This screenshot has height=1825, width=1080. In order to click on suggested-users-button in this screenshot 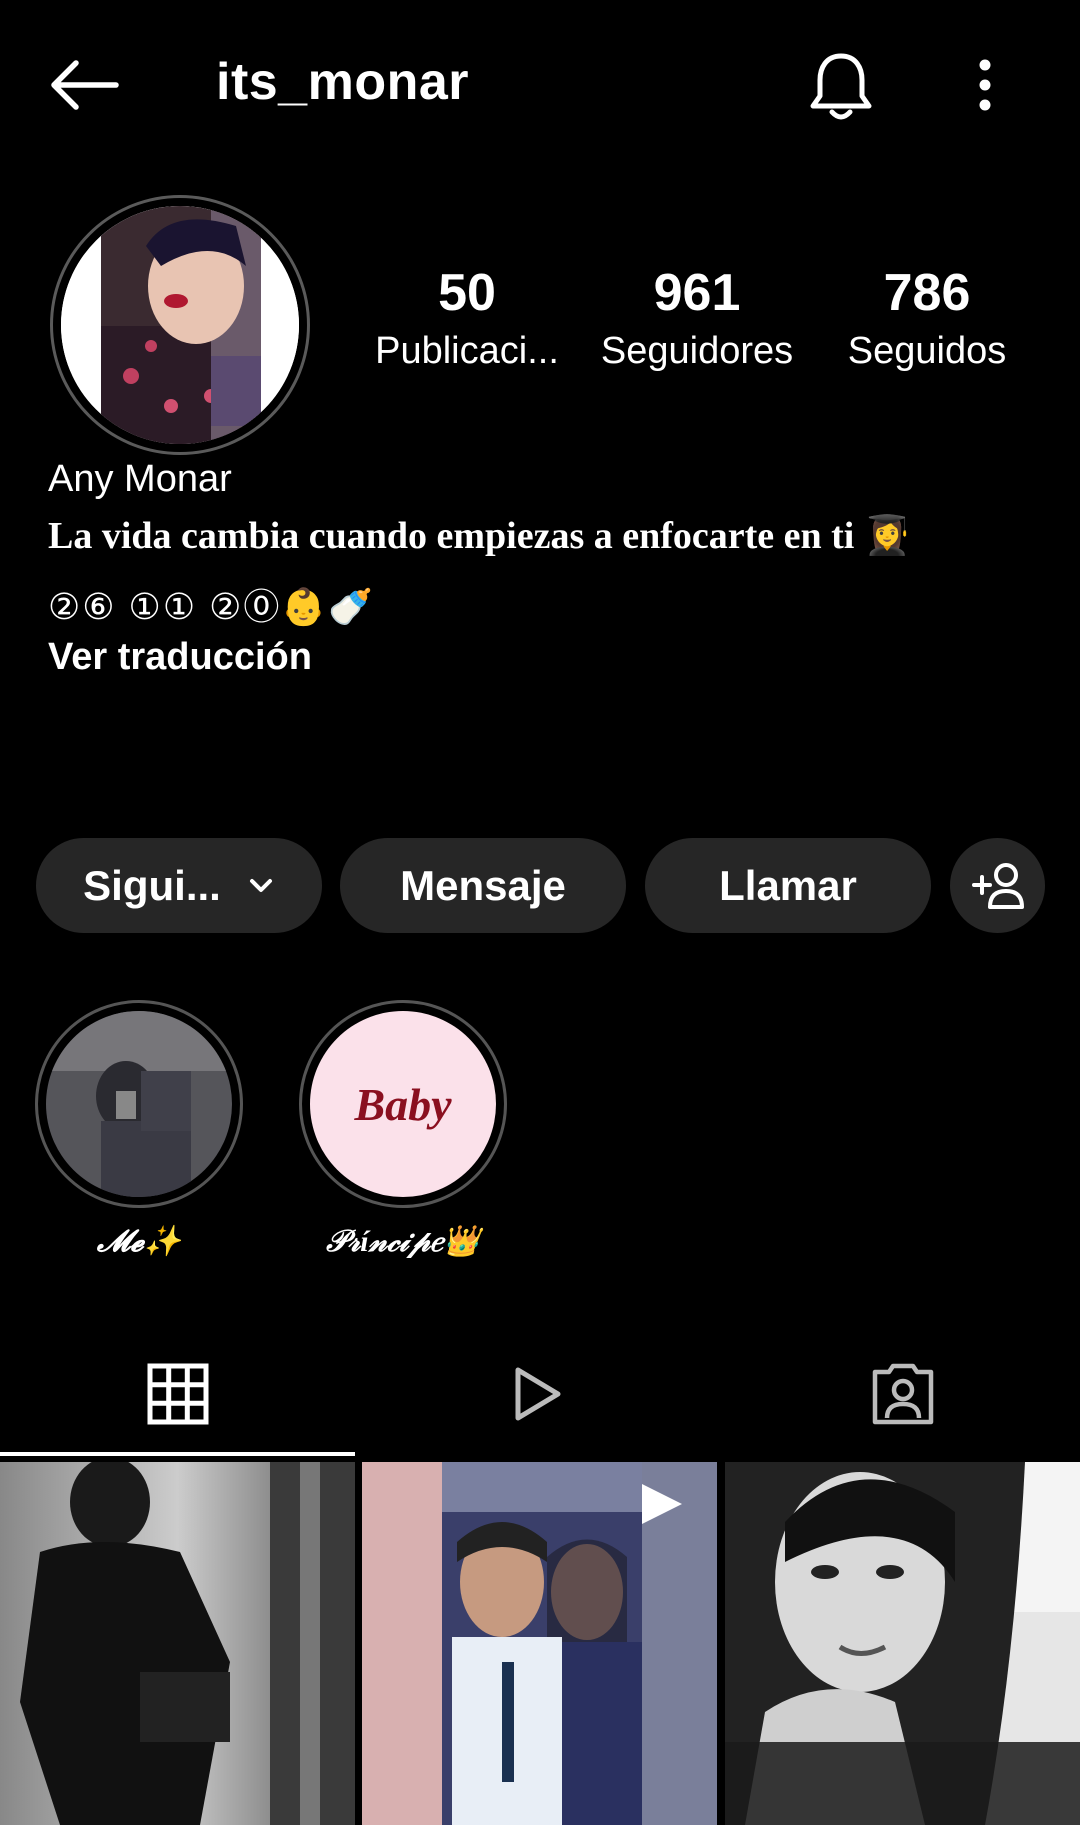, I will do `click(997, 885)`.